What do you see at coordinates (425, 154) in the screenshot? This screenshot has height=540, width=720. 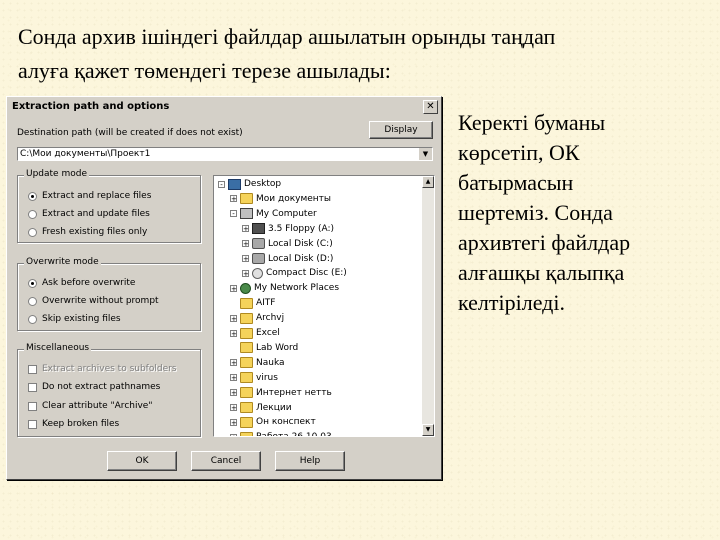 I see `dropdown-arrow-icon: ▼` at bounding box center [425, 154].